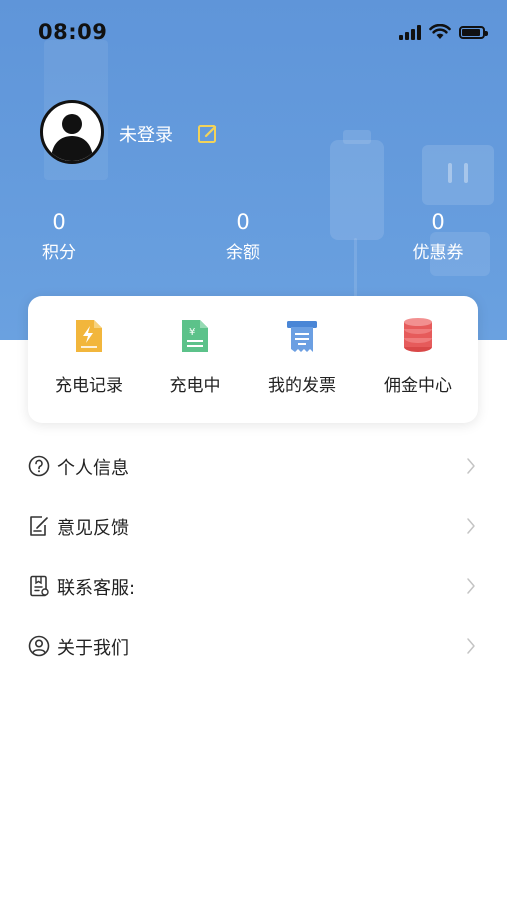  I want to click on avatar, so click(72, 132).